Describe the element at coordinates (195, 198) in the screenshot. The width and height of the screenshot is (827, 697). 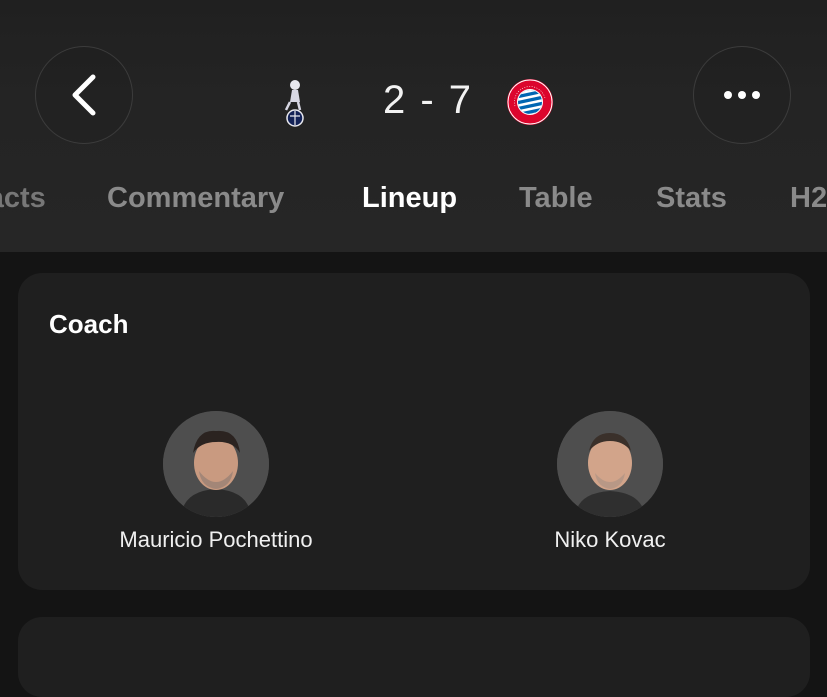
I see `tab-commentary: Commentary` at that location.